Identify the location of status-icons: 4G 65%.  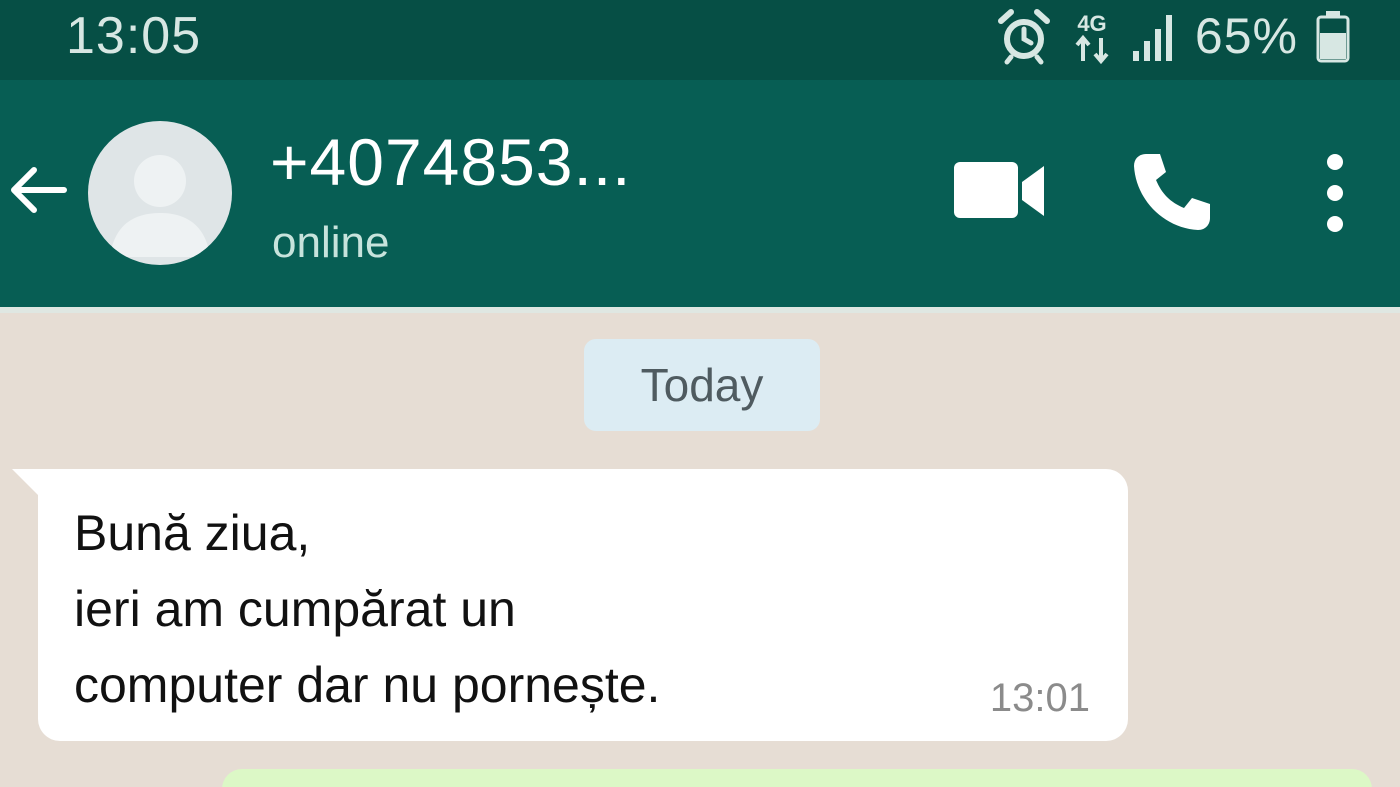
(1172, 36).